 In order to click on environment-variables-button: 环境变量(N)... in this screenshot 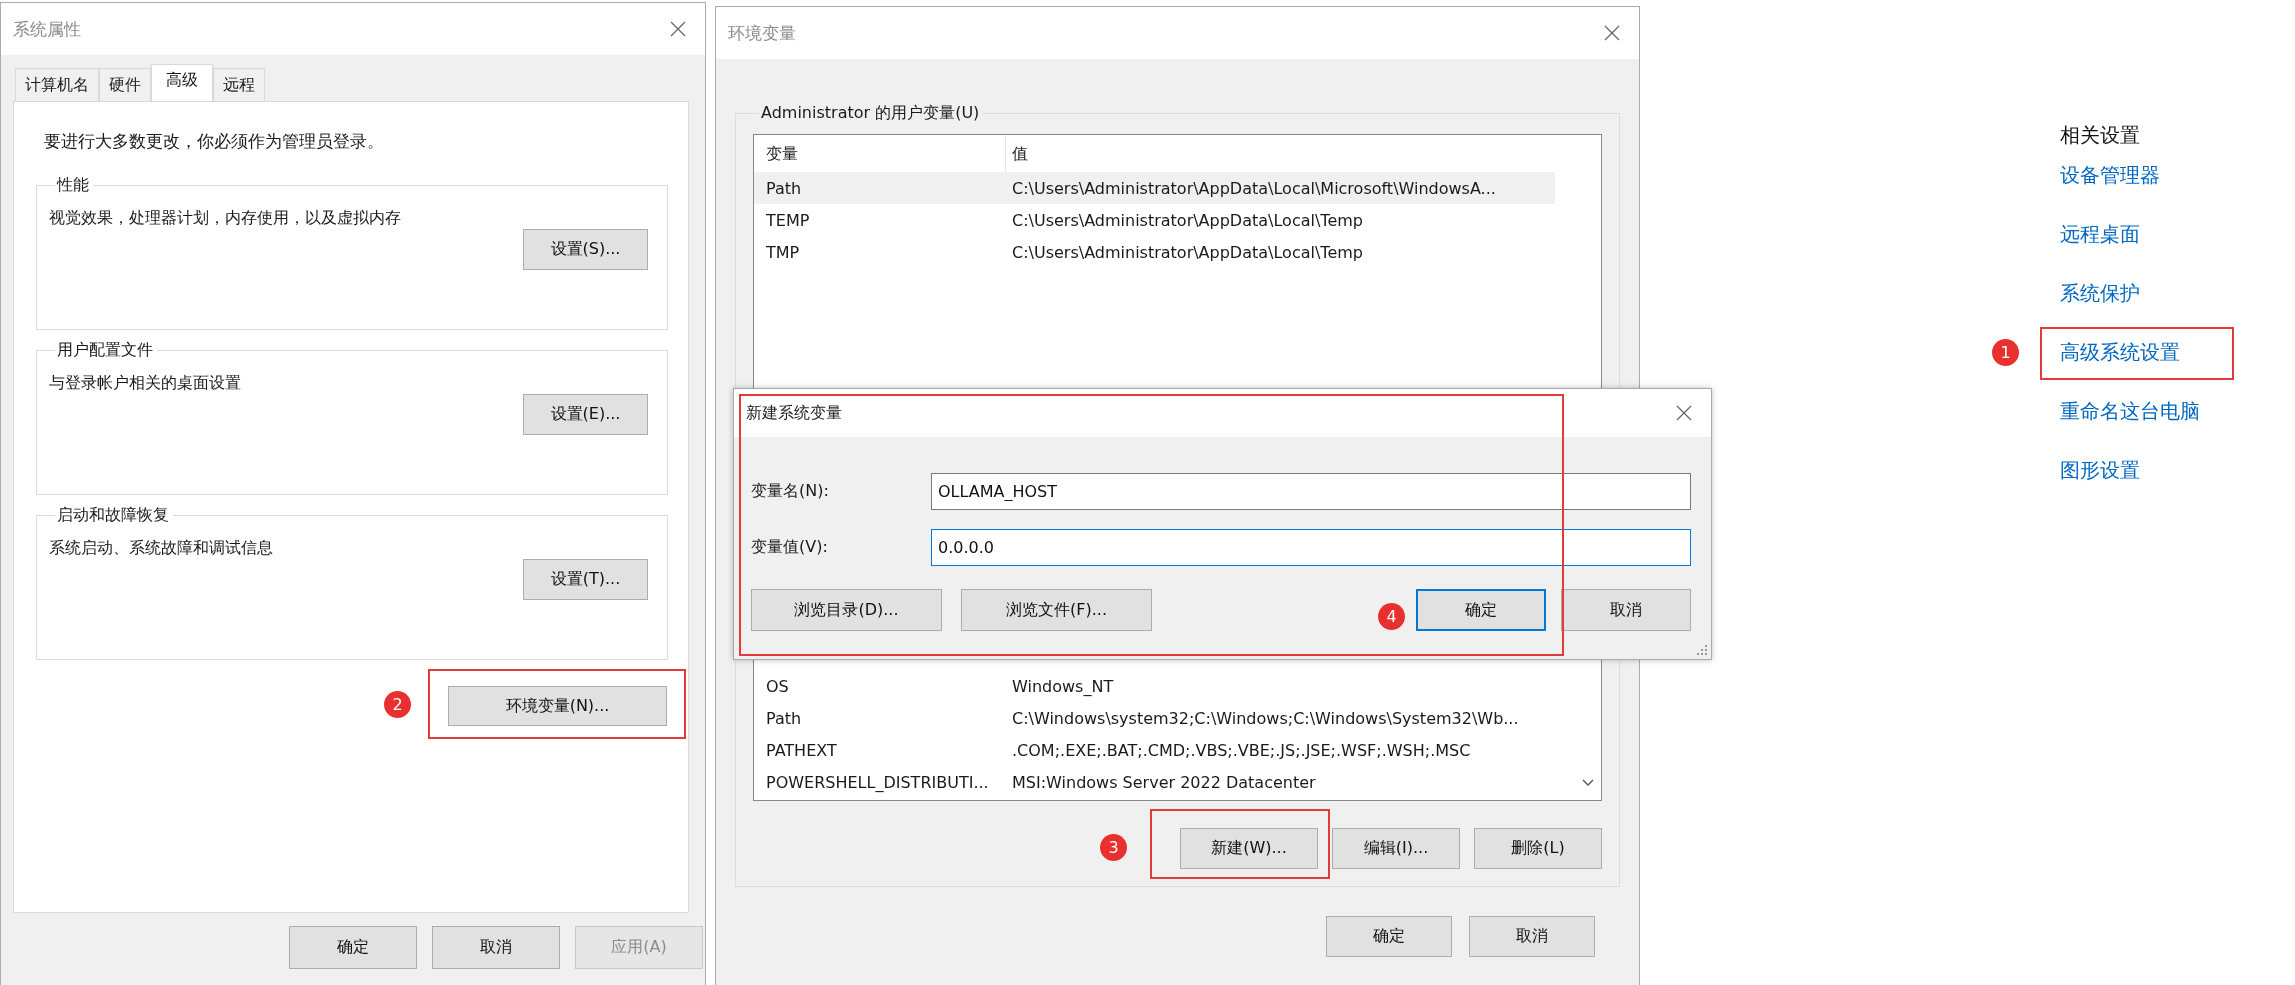, I will do `click(557, 706)`.